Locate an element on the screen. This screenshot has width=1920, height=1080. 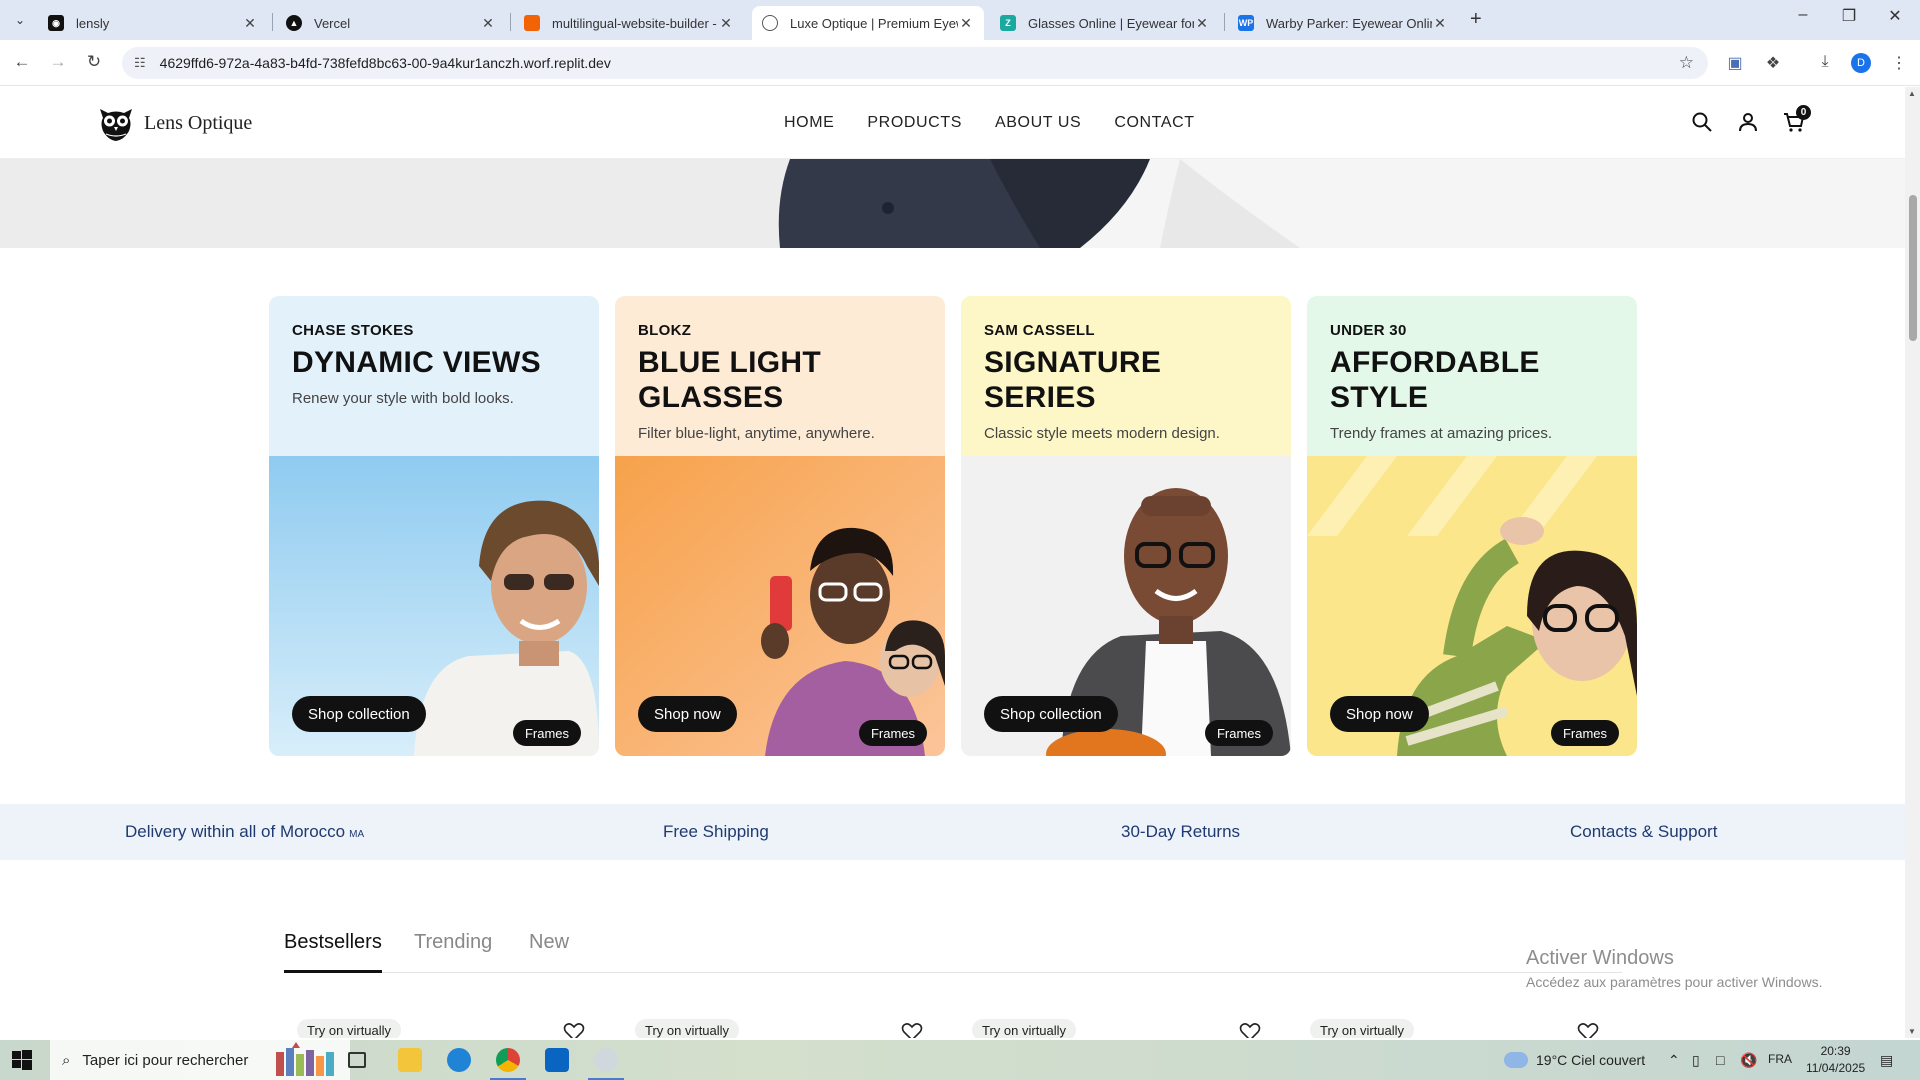
extensions-puzzle-icon: ❖ is located at coordinates (1773, 63).